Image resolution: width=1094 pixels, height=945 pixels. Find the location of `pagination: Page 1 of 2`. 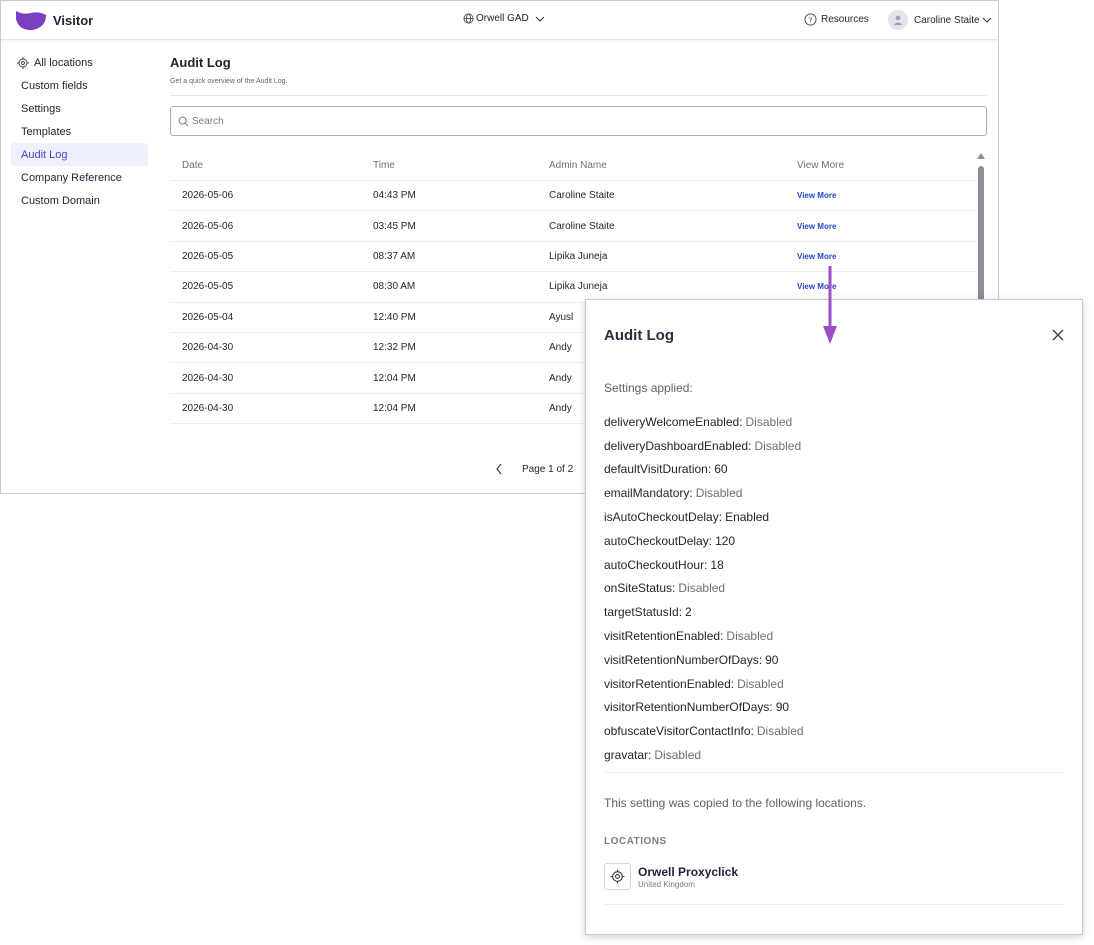

pagination: Page 1 of 2 is located at coordinates (533, 469).